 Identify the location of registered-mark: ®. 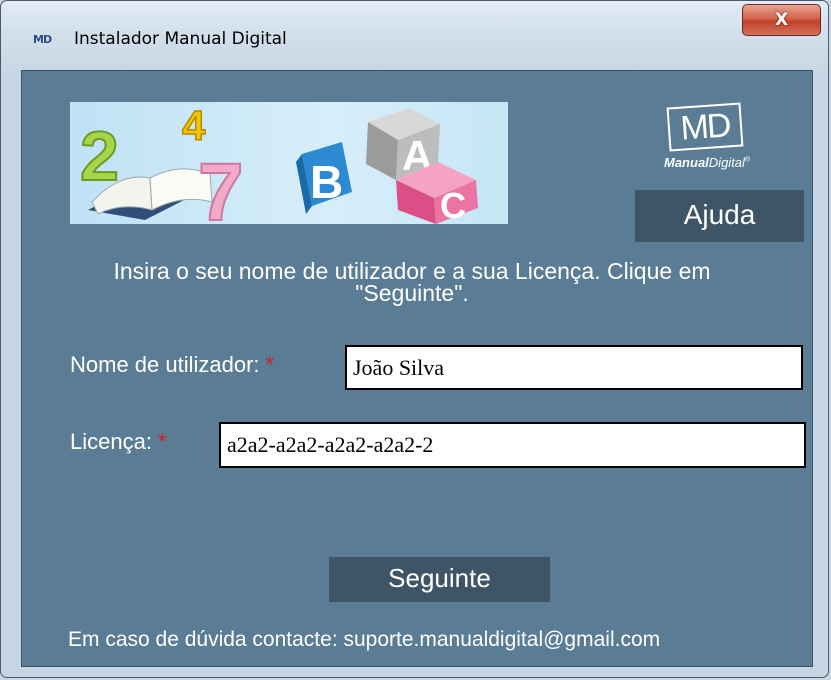
(747, 160).